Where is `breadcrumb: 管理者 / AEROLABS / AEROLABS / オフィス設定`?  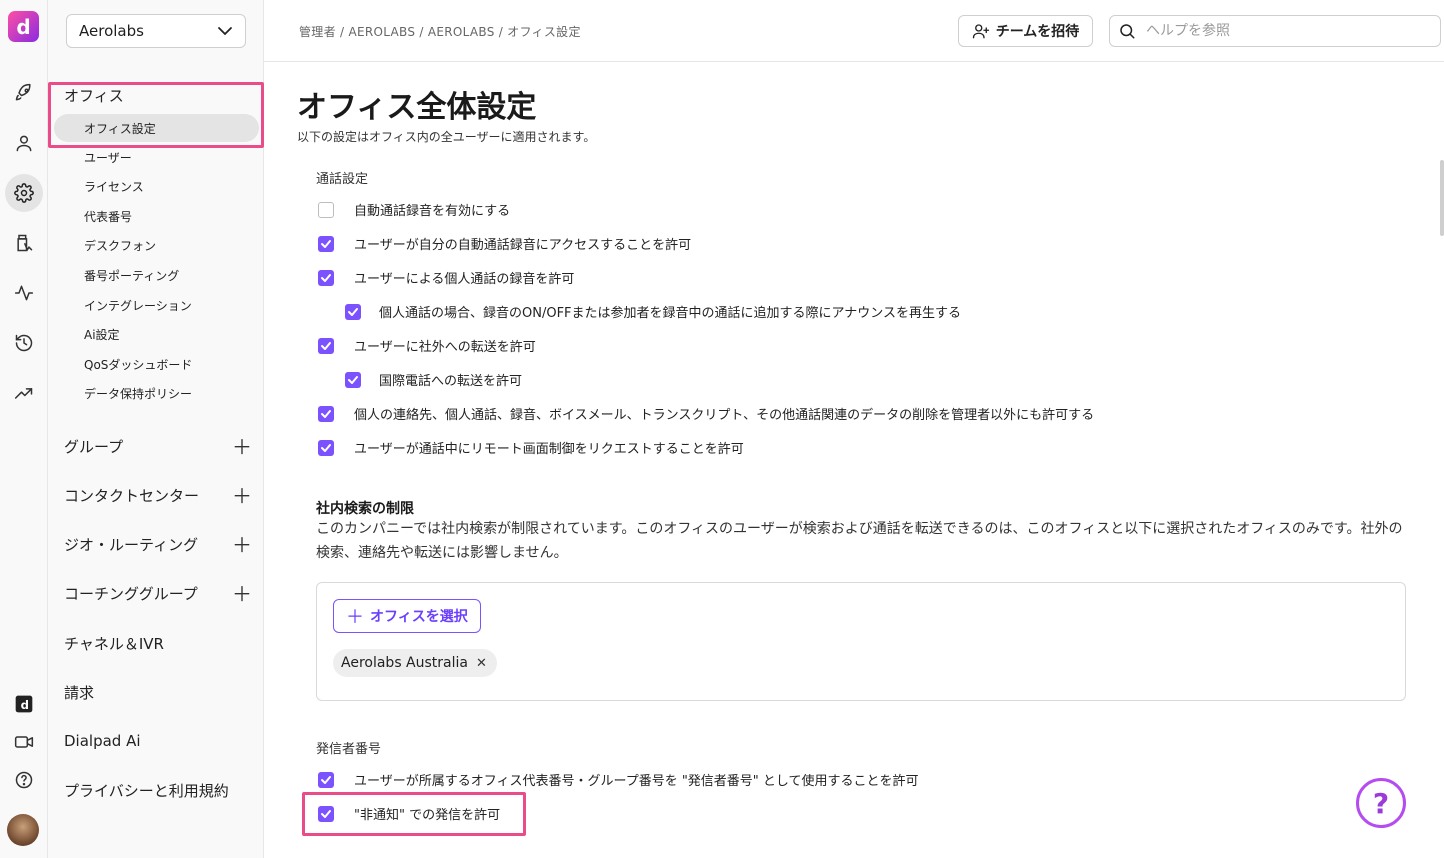
breadcrumb: 管理者 / AEROLABS / AEROLABS / オフィス設定 is located at coordinates (440, 31).